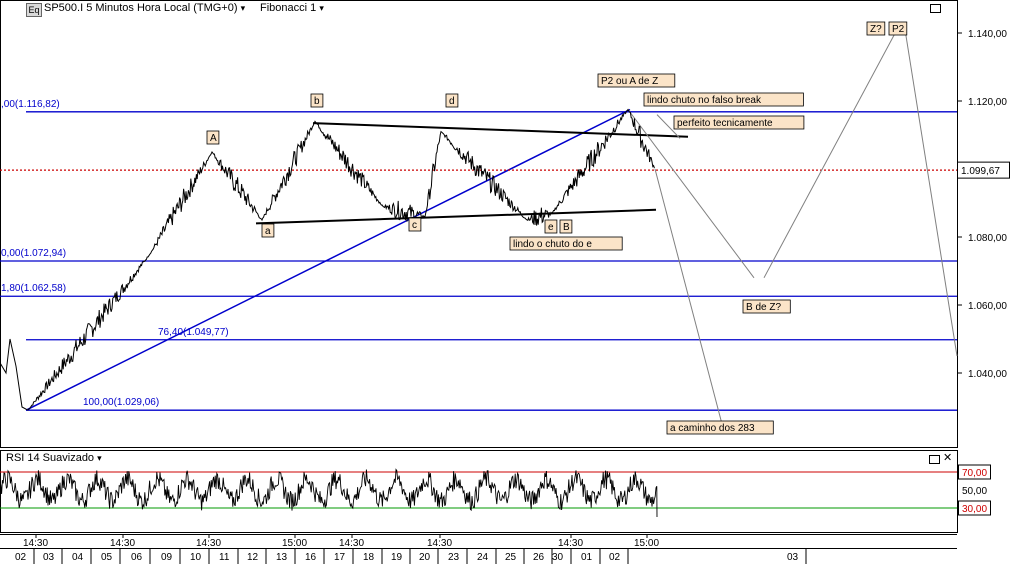 This screenshot has height=564, width=1015. What do you see at coordinates (253, 557) in the screenshot?
I see `date-axis-label: 12` at bounding box center [253, 557].